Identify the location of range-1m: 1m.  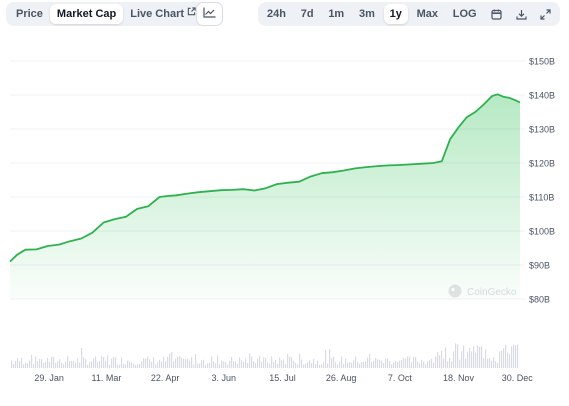
(336, 14).